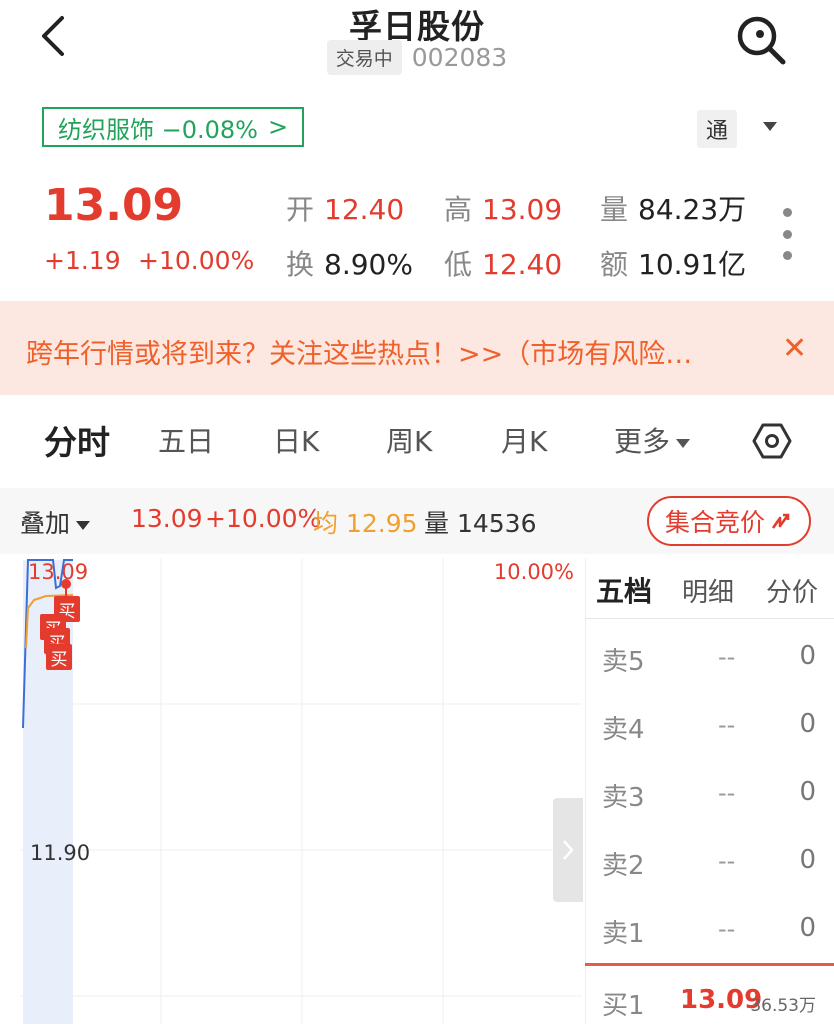  What do you see at coordinates (296, 440) in the screenshot?
I see `tab-daily-k: 日K` at bounding box center [296, 440].